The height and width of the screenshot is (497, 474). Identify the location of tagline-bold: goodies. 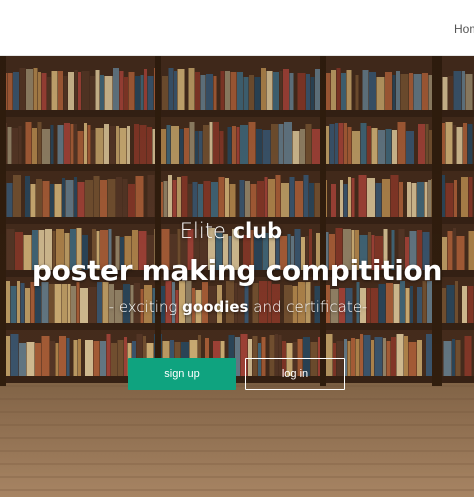
(215, 307).